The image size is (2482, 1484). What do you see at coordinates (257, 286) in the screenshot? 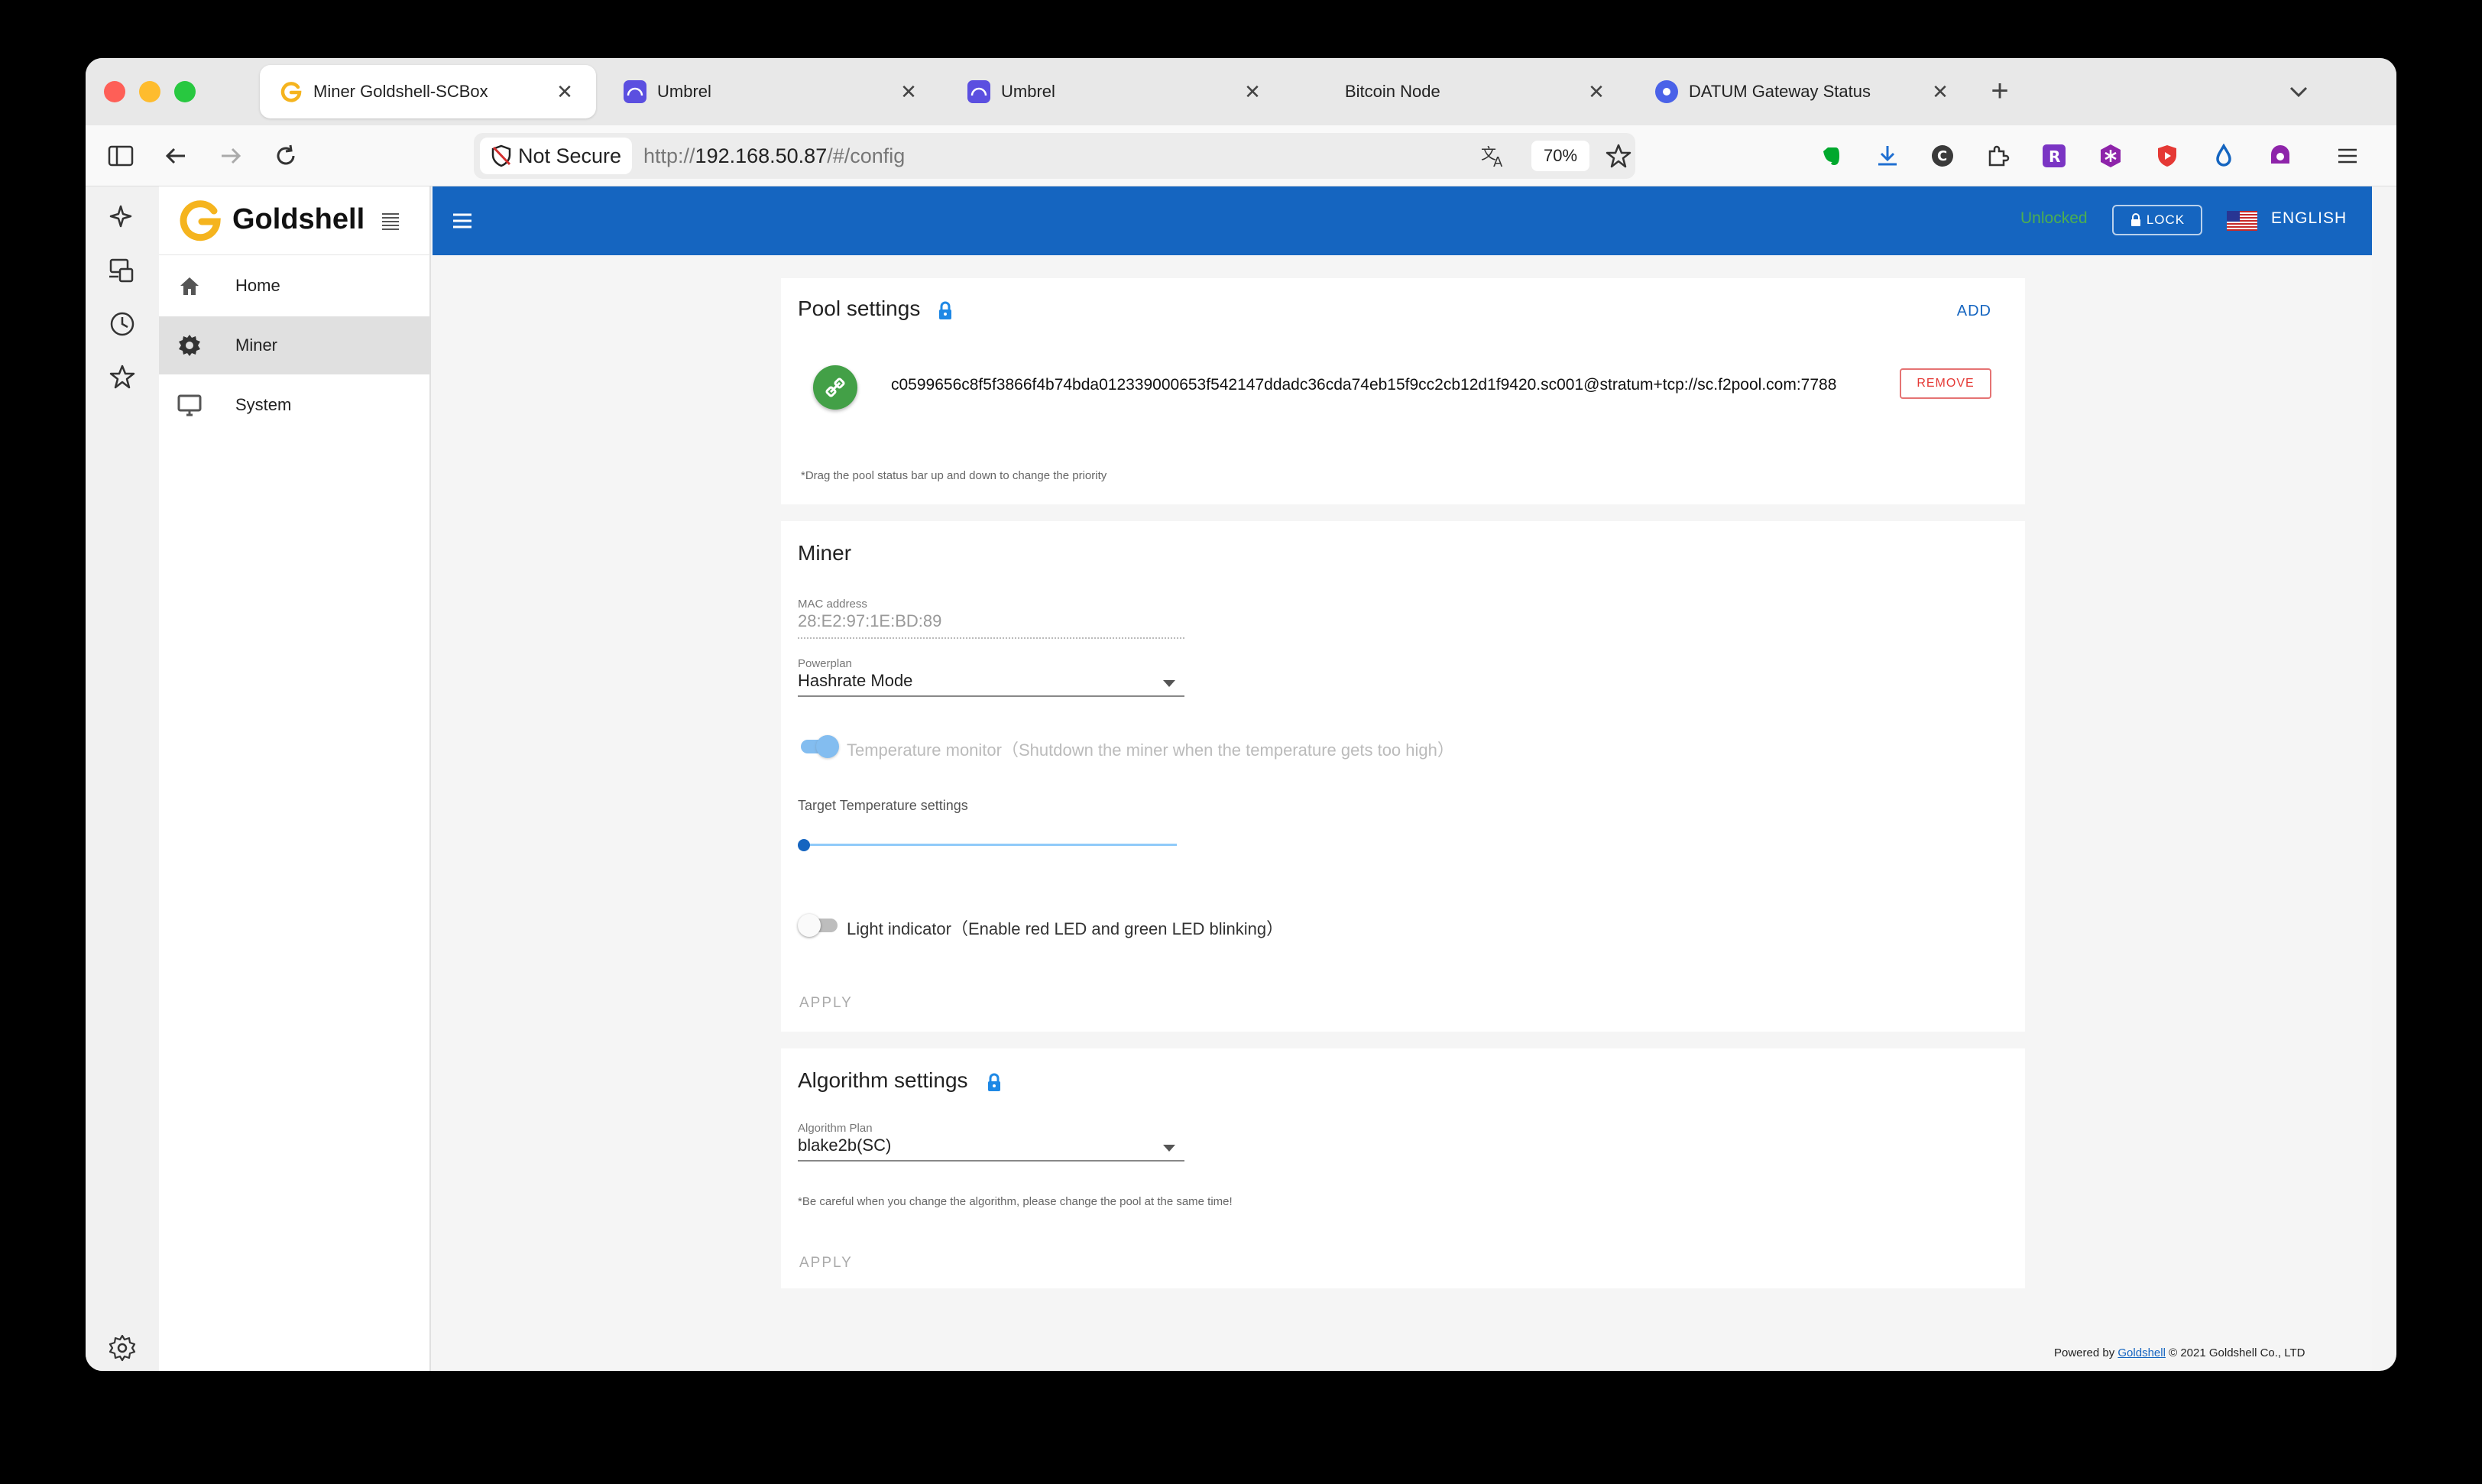
I see `nav-label: Home` at bounding box center [257, 286].